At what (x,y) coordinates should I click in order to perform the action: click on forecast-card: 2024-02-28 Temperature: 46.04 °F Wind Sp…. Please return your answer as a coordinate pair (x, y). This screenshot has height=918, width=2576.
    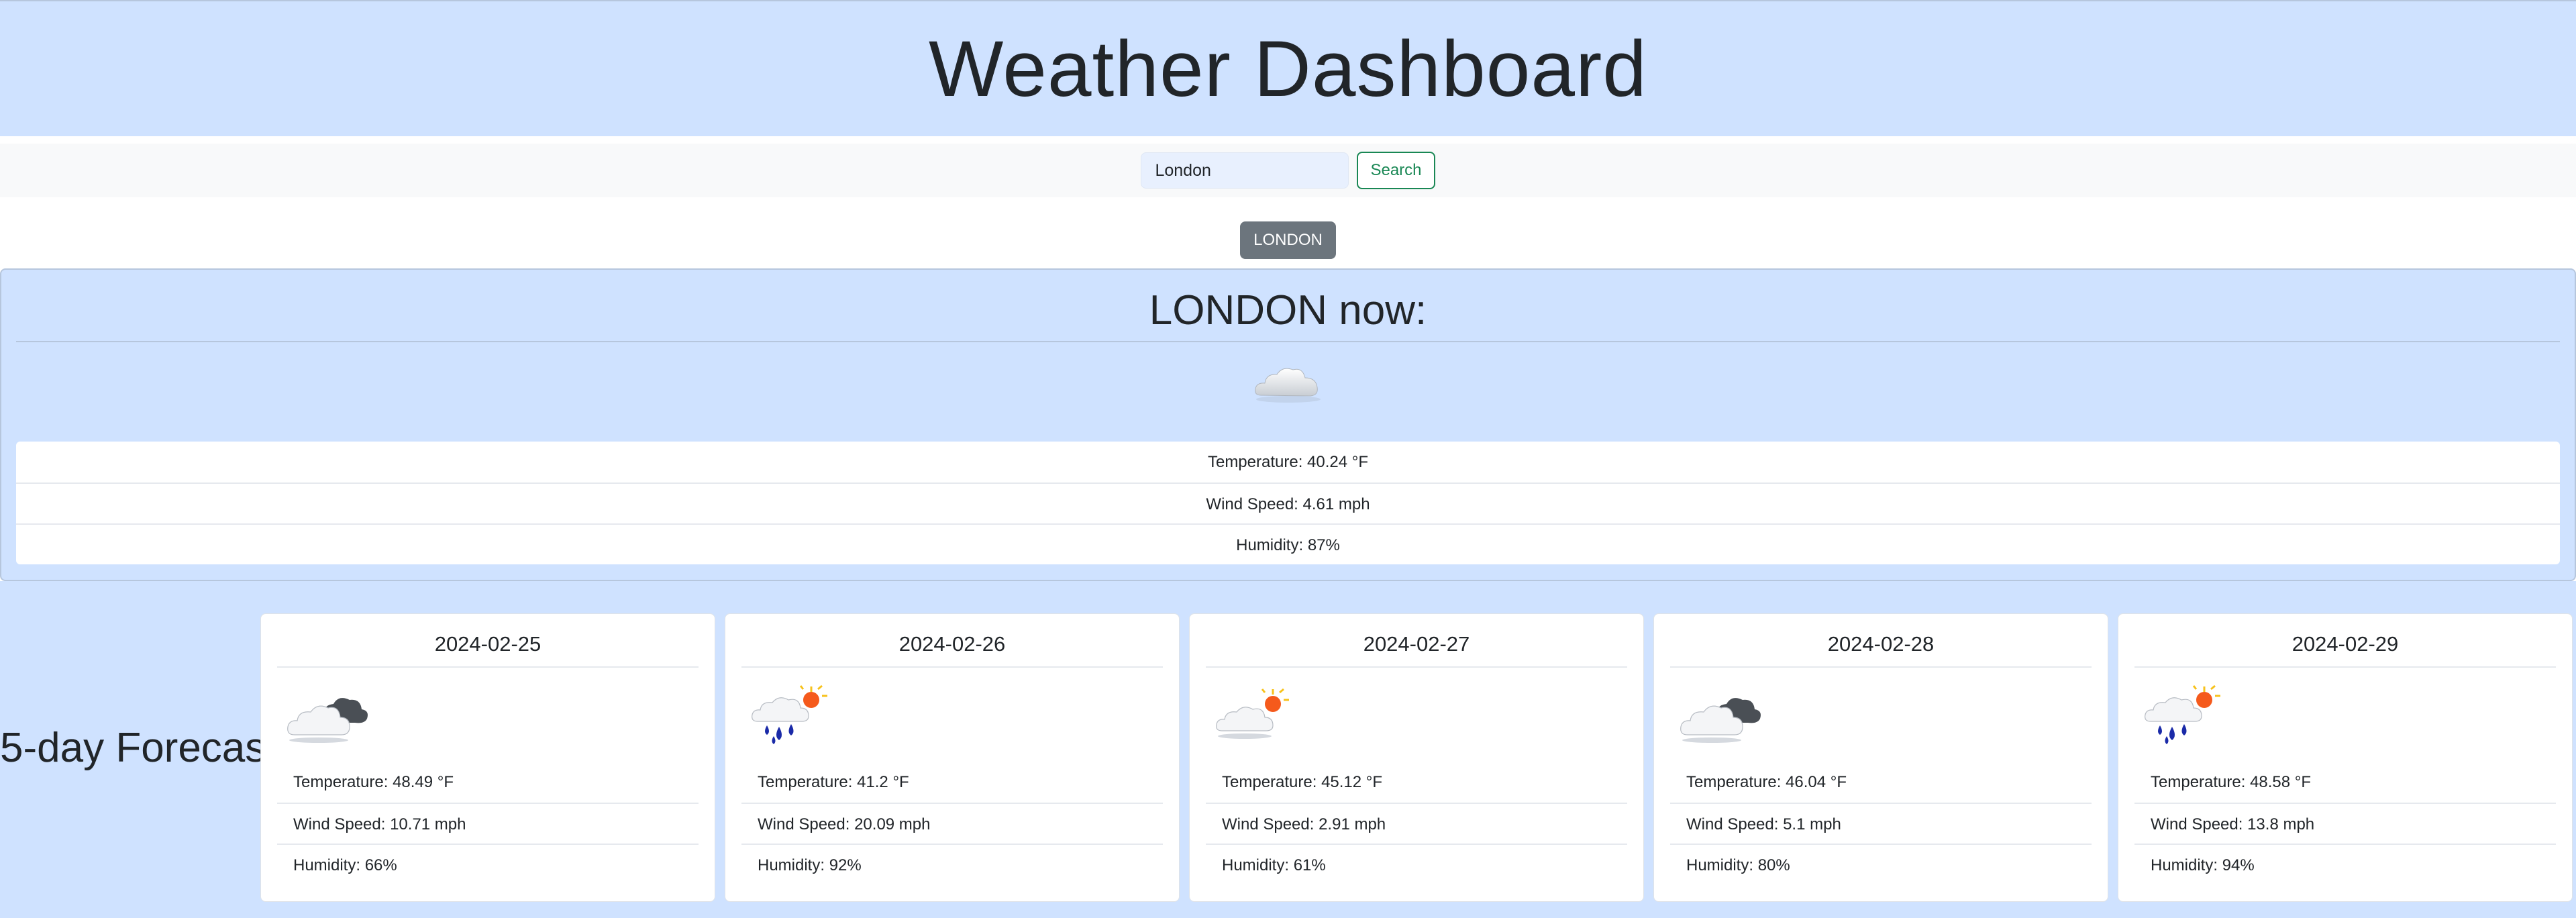
    Looking at the image, I should click on (1880, 757).